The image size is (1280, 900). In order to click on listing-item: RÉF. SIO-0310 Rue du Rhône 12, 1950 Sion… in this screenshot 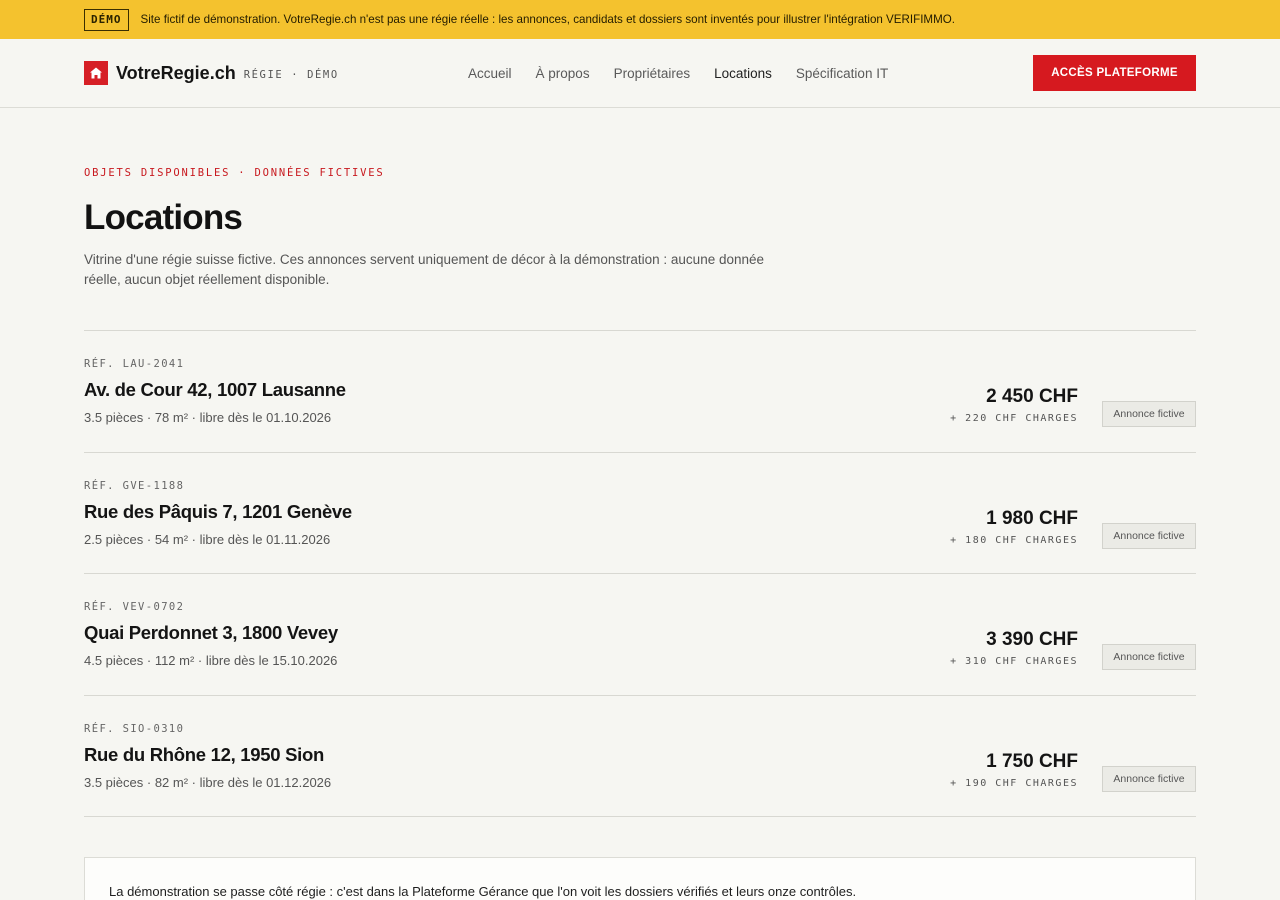, I will do `click(640, 756)`.